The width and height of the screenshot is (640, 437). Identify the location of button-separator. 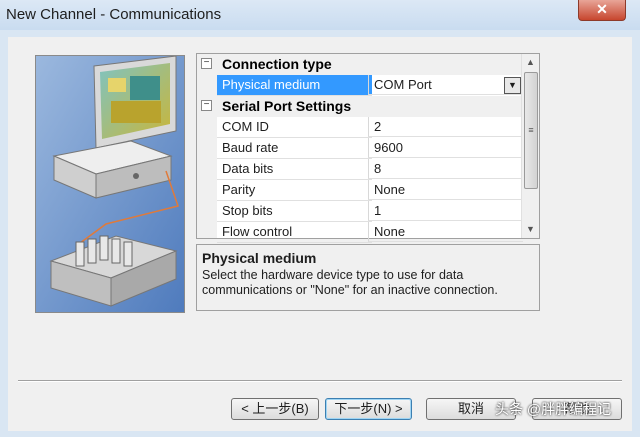
(320, 381).